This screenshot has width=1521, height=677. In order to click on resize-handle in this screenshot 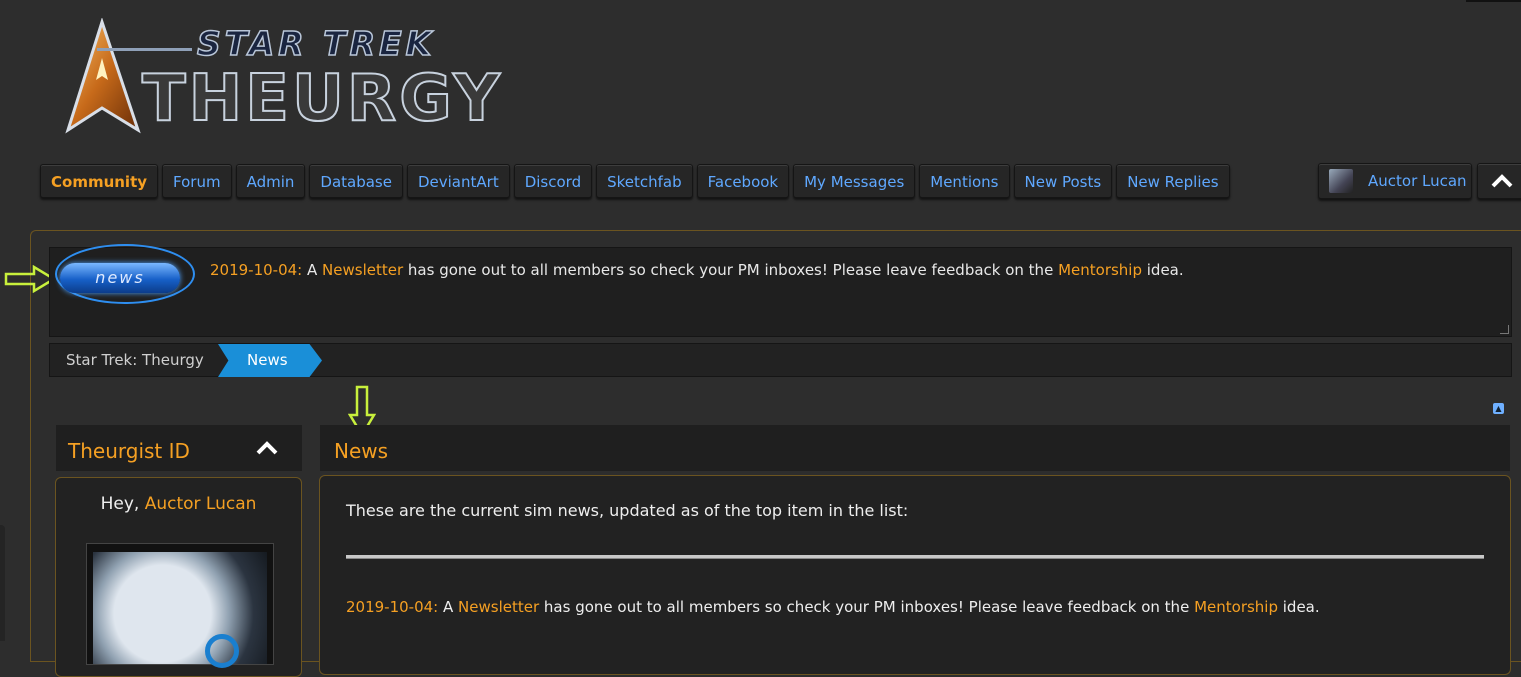, I will do `click(1504, 329)`.